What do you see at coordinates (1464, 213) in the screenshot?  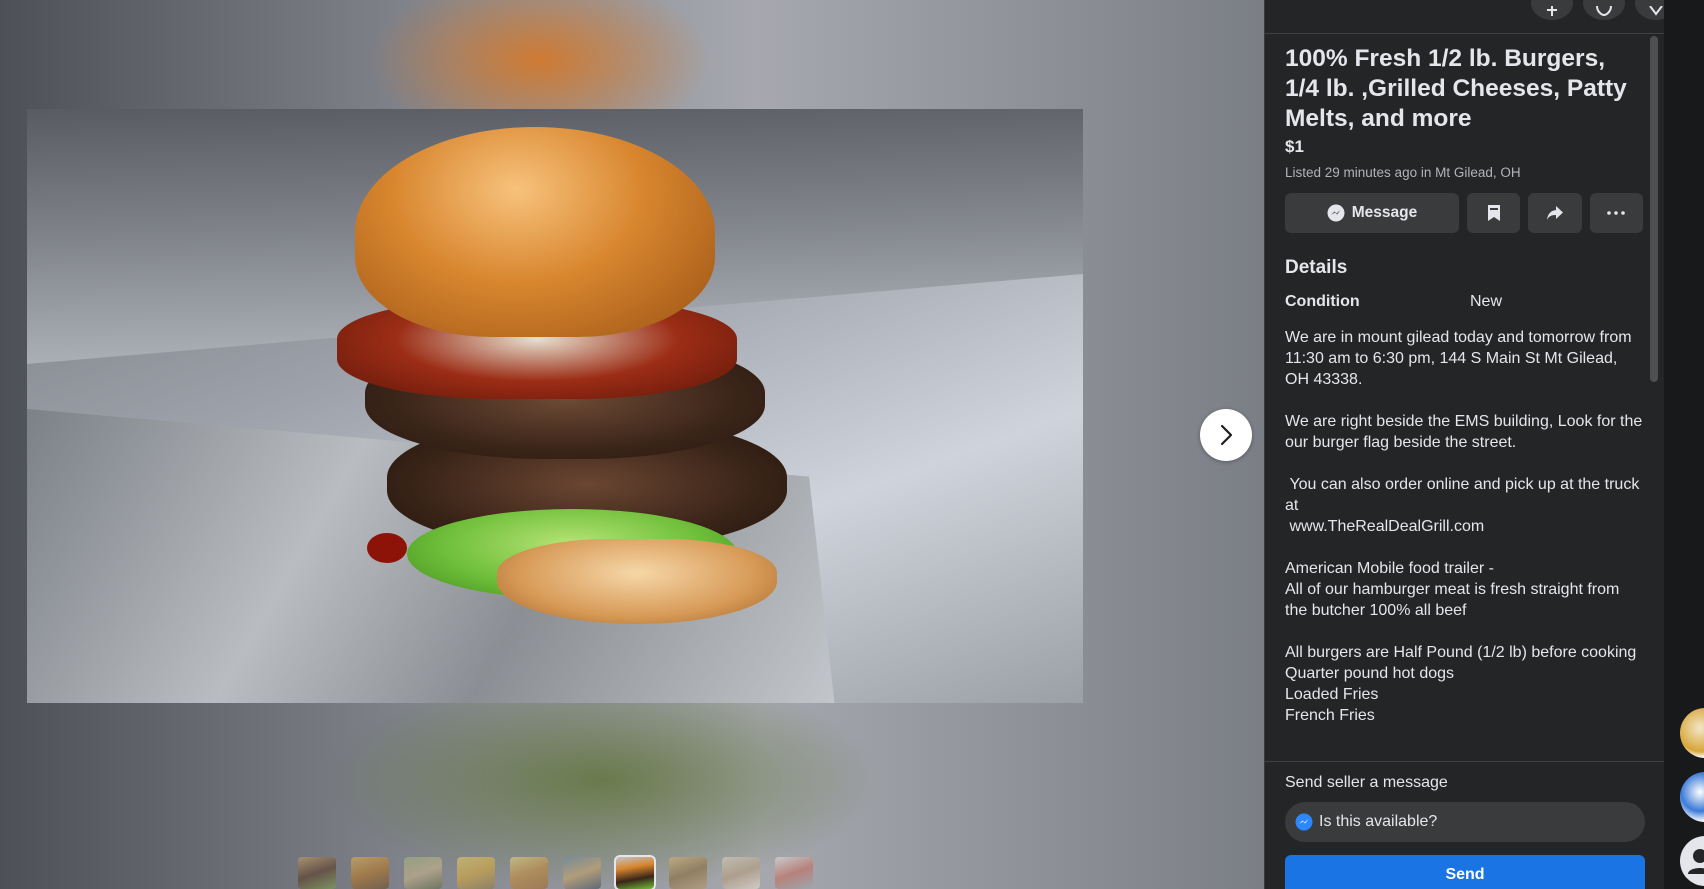 I see `listing-actions: Message` at bounding box center [1464, 213].